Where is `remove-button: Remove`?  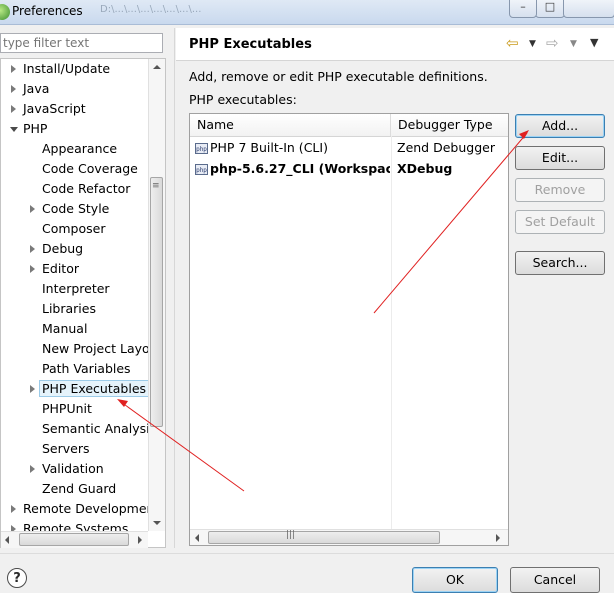 remove-button: Remove is located at coordinates (560, 190).